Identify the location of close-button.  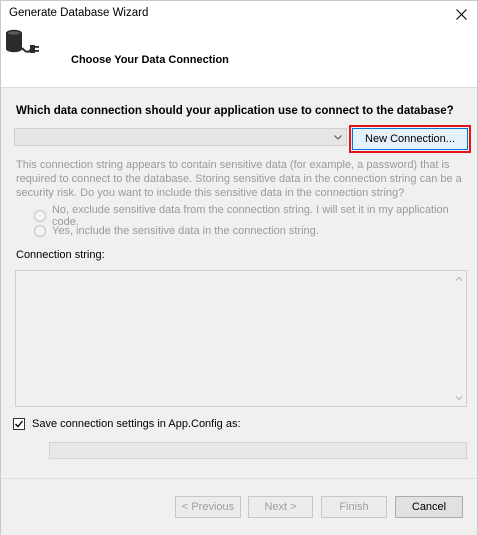
(461, 14).